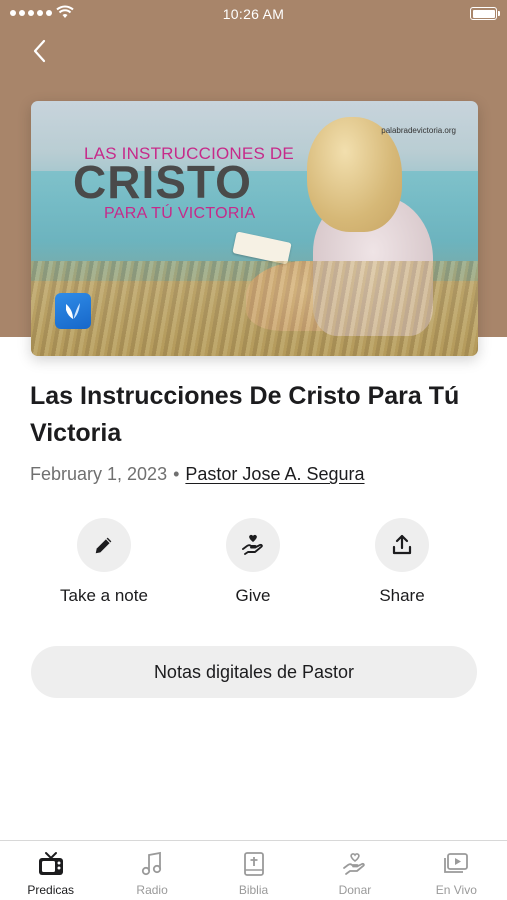 Image resolution: width=507 pixels, height=900 pixels. Describe the element at coordinates (104, 595) in the screenshot. I see `take-note-label: Take a note` at that location.